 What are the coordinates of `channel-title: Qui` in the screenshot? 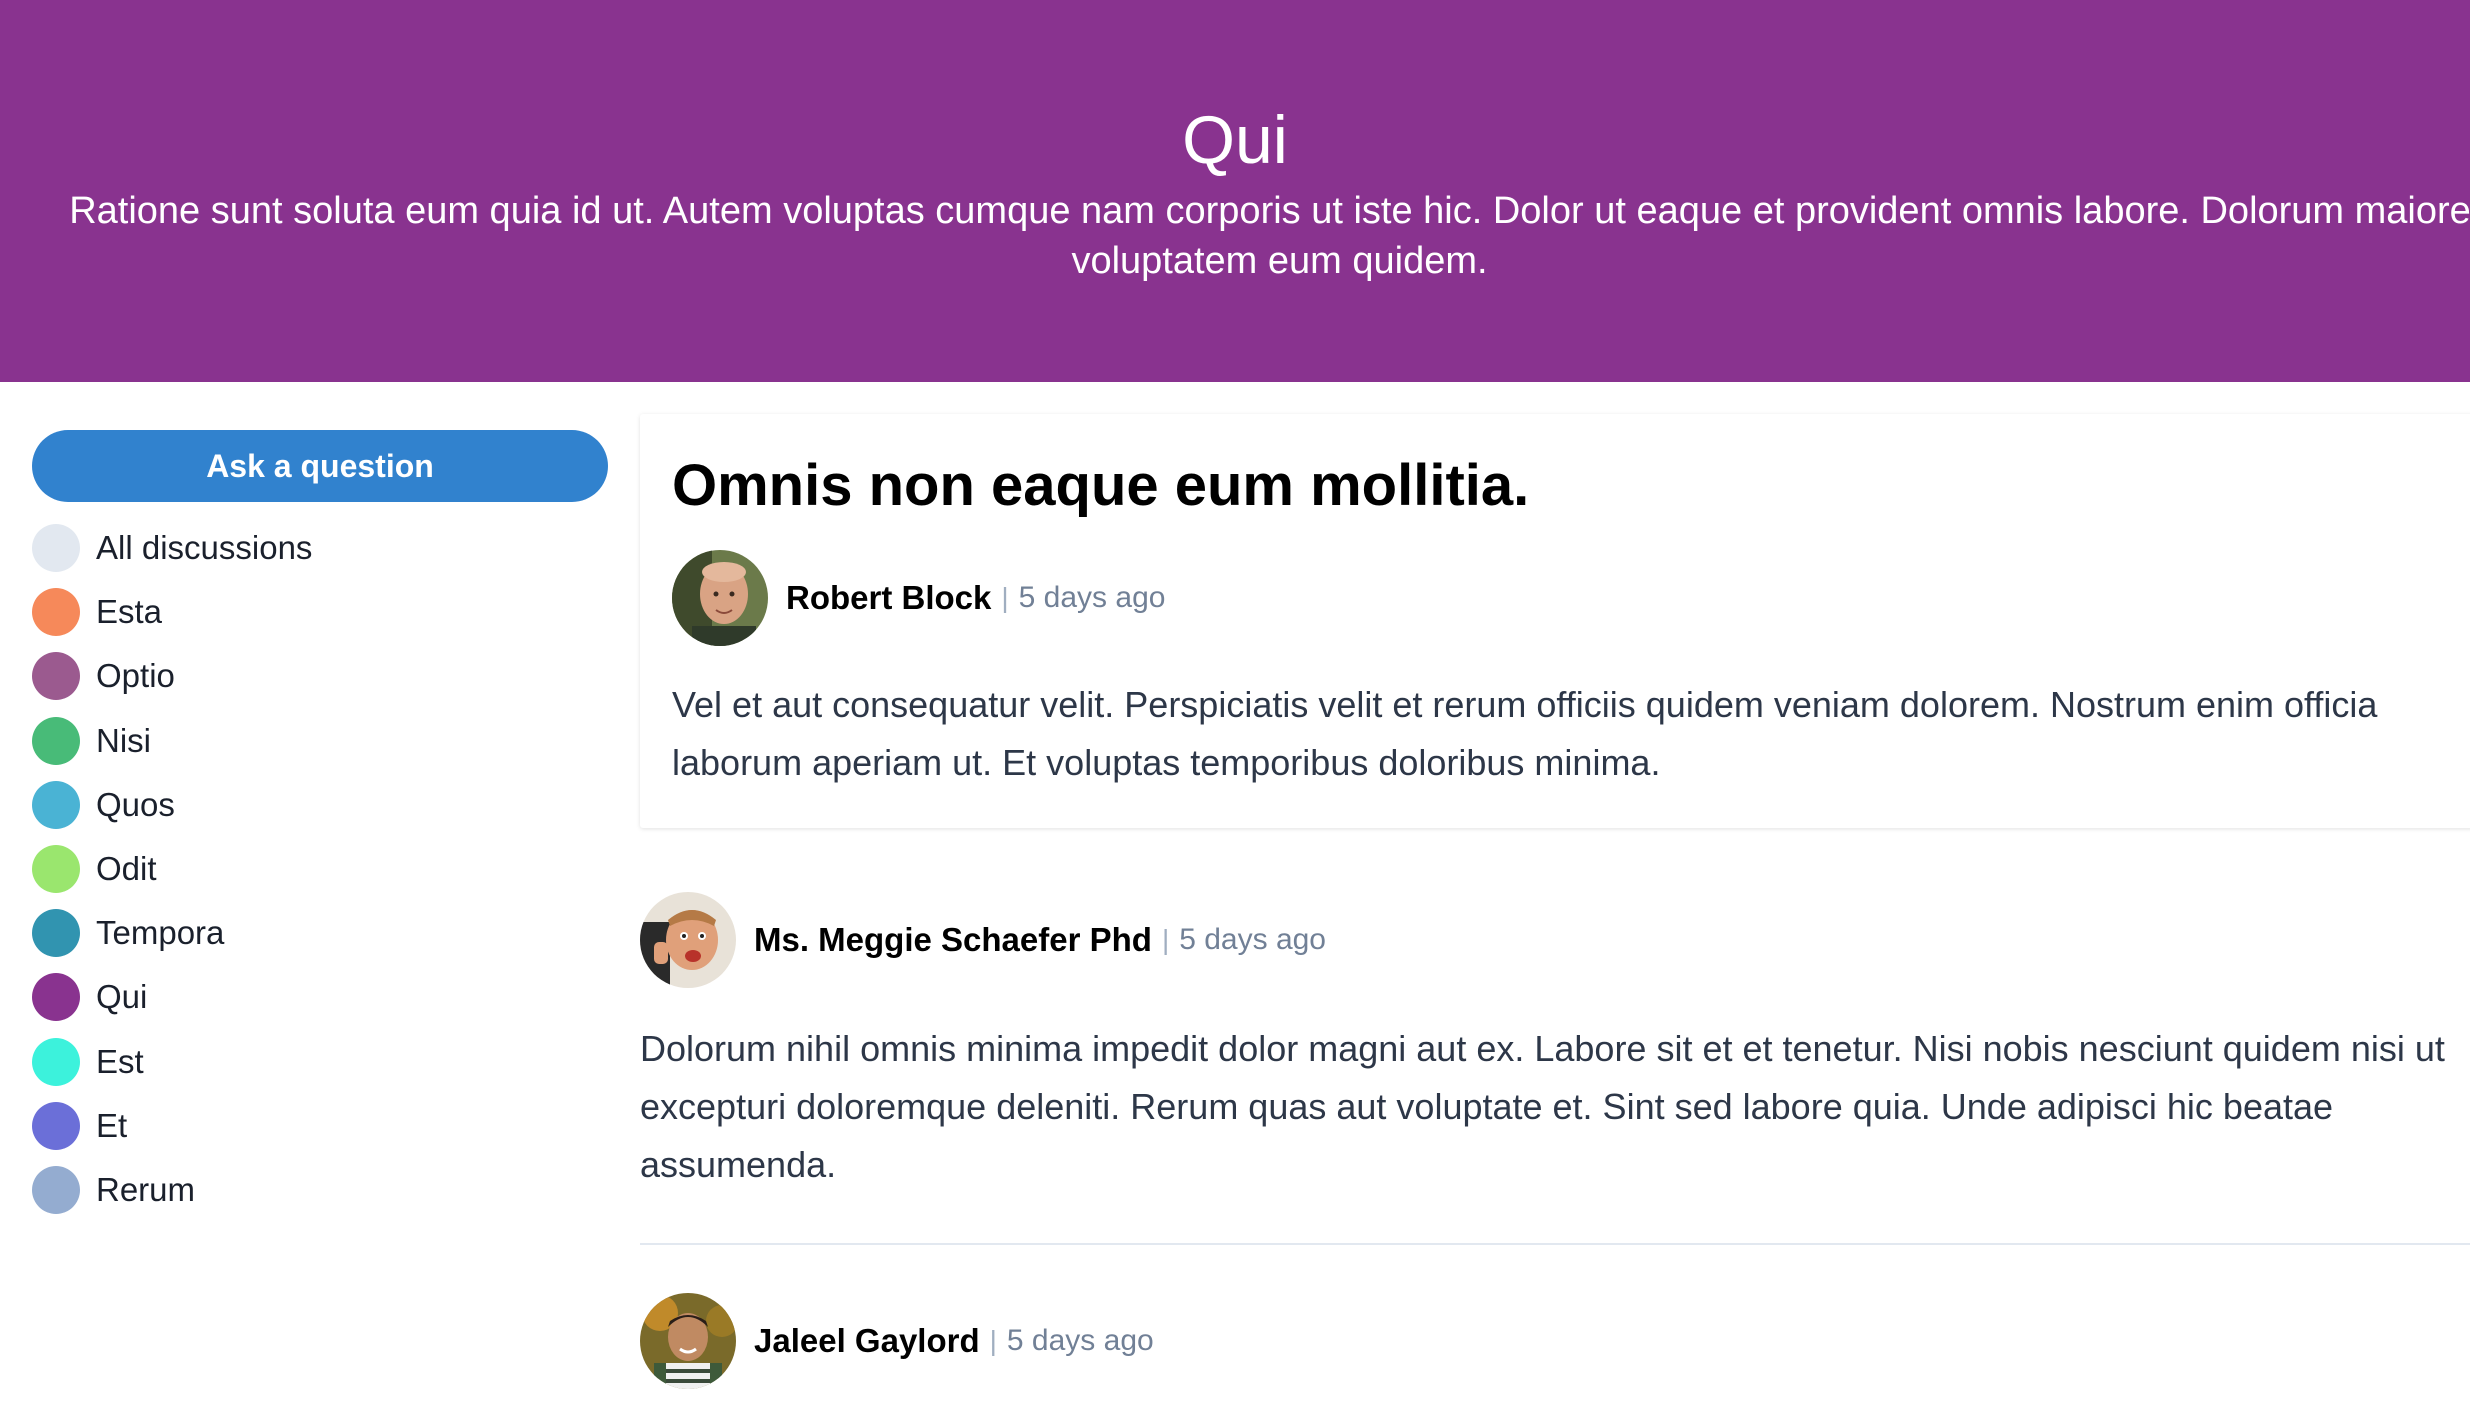 It's located at (1235, 140).